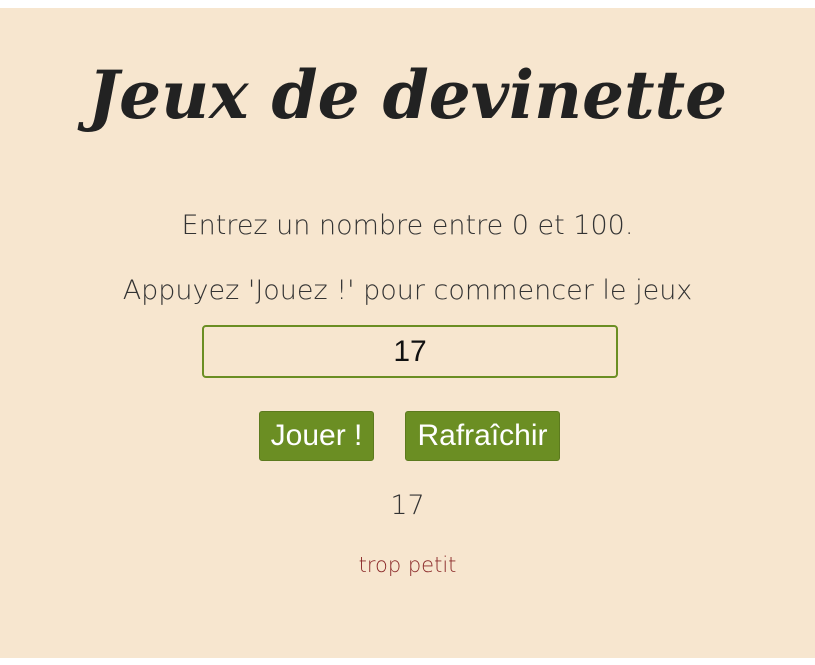  What do you see at coordinates (407, 225) in the screenshot?
I see `instruction-range: Entrez un nombre entre 0 et 100.` at bounding box center [407, 225].